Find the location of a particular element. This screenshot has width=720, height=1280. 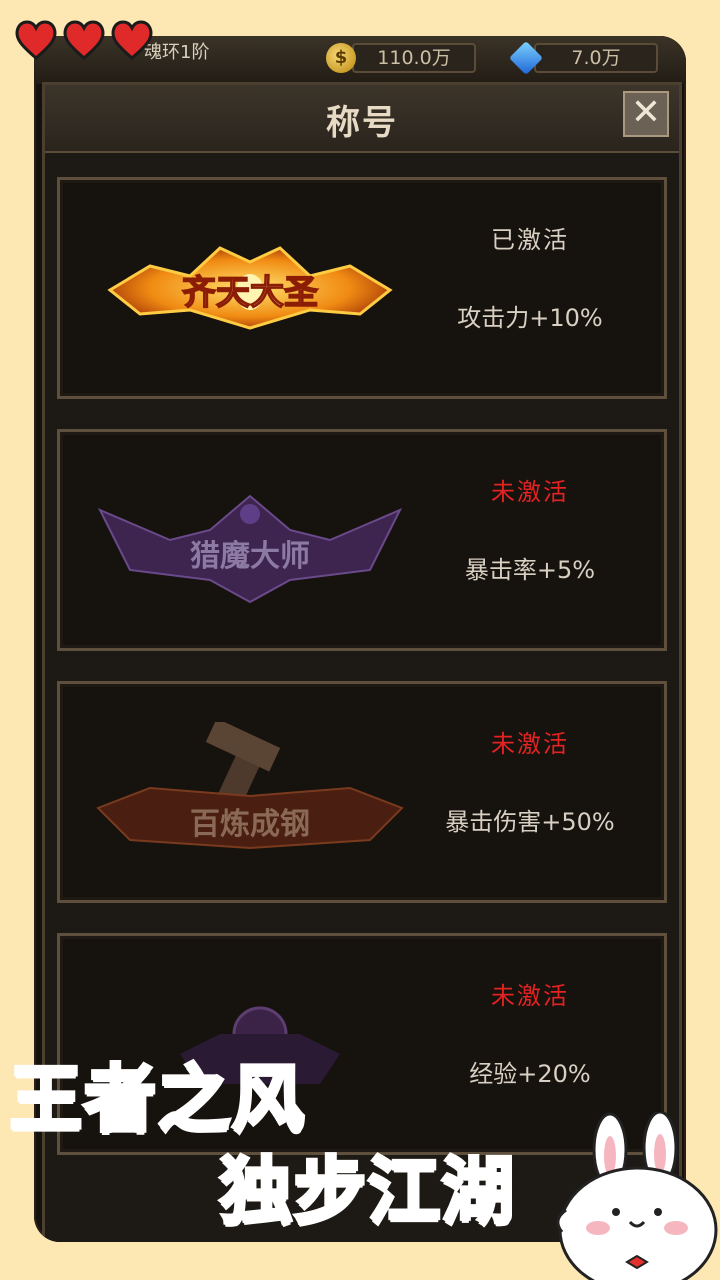

title-bonus: 暴击率+5% is located at coordinates (530, 570).